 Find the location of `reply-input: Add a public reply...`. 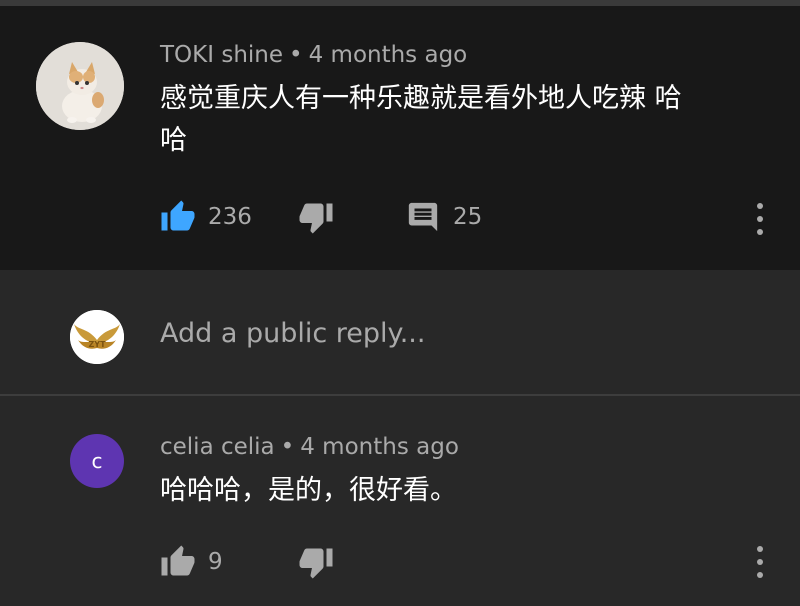

reply-input: Add a public reply... is located at coordinates (292, 333).